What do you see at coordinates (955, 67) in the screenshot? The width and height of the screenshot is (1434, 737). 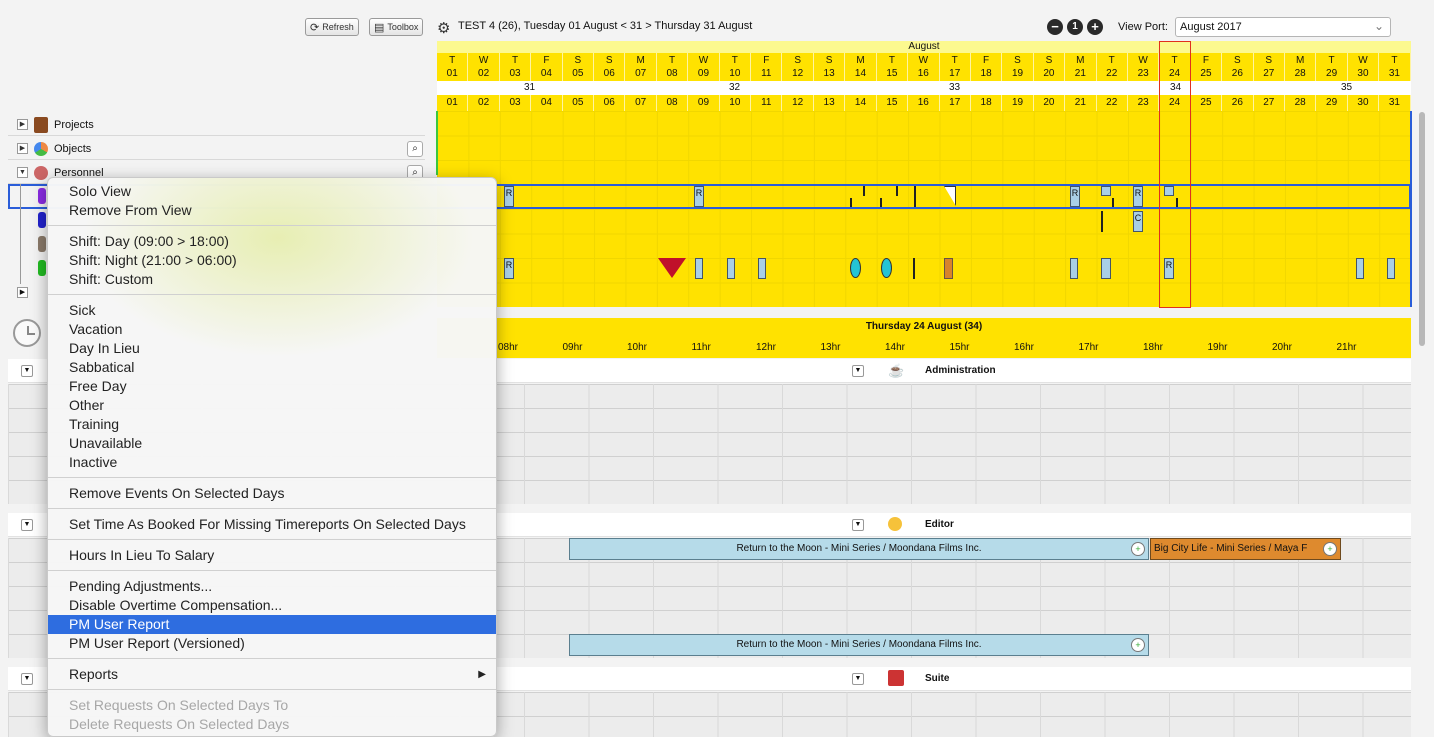 I see `day-column-header: T 17` at bounding box center [955, 67].